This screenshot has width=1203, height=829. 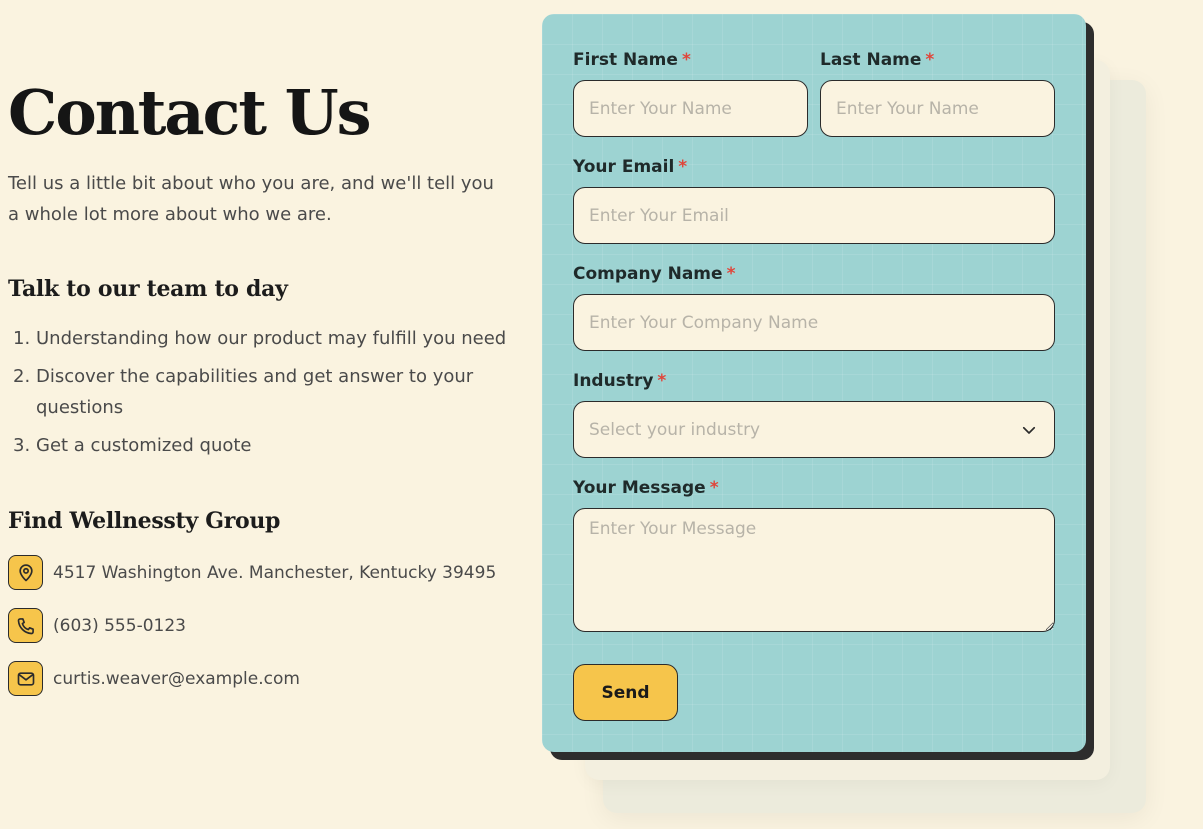 I want to click on phone-icon, so click(x=25, y=625).